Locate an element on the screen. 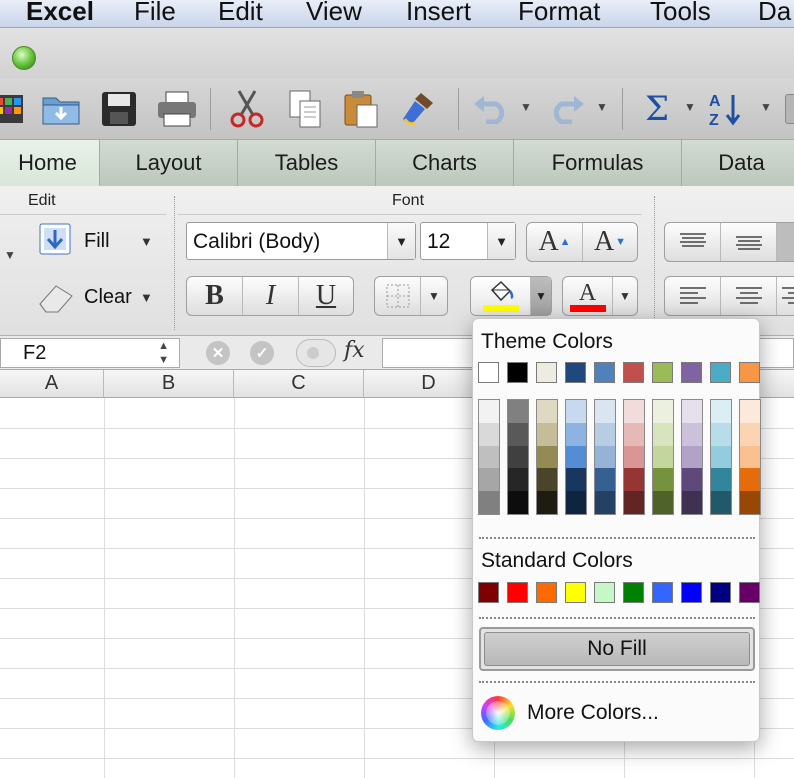 This screenshot has width=794, height=778. bold-button: B is located at coordinates (215, 296).